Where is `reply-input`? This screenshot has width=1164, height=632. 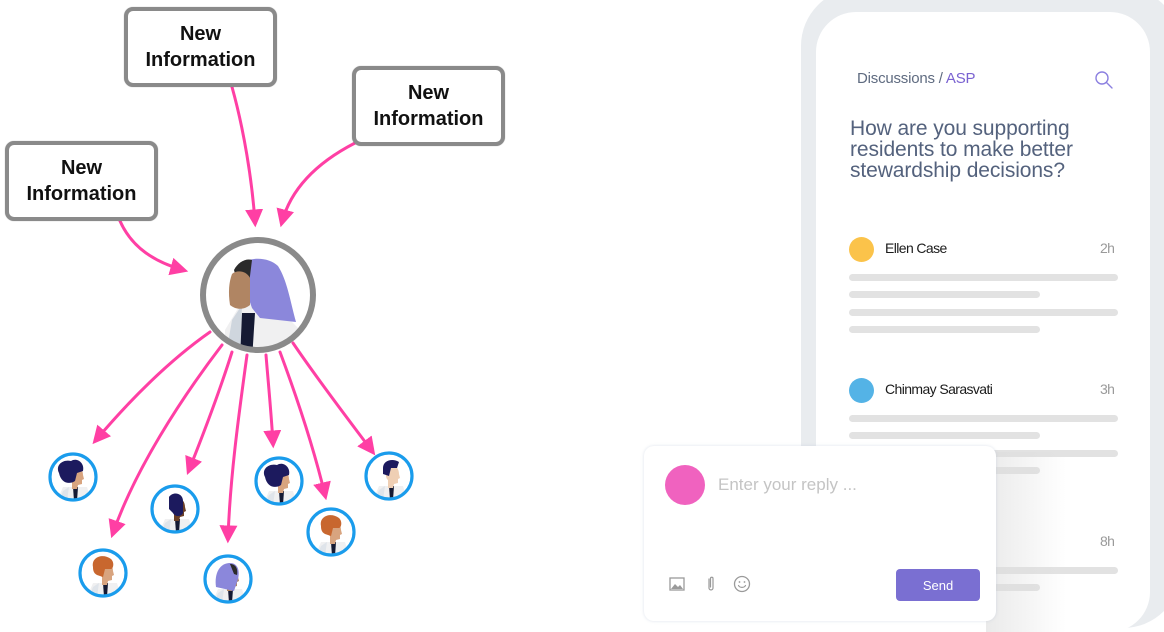
reply-input is located at coordinates (843, 485).